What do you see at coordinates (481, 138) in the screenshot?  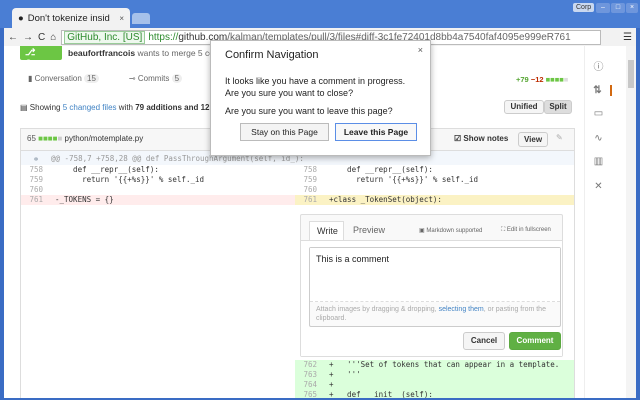 I see `show-notes-checkbox: ☑ Show notes` at bounding box center [481, 138].